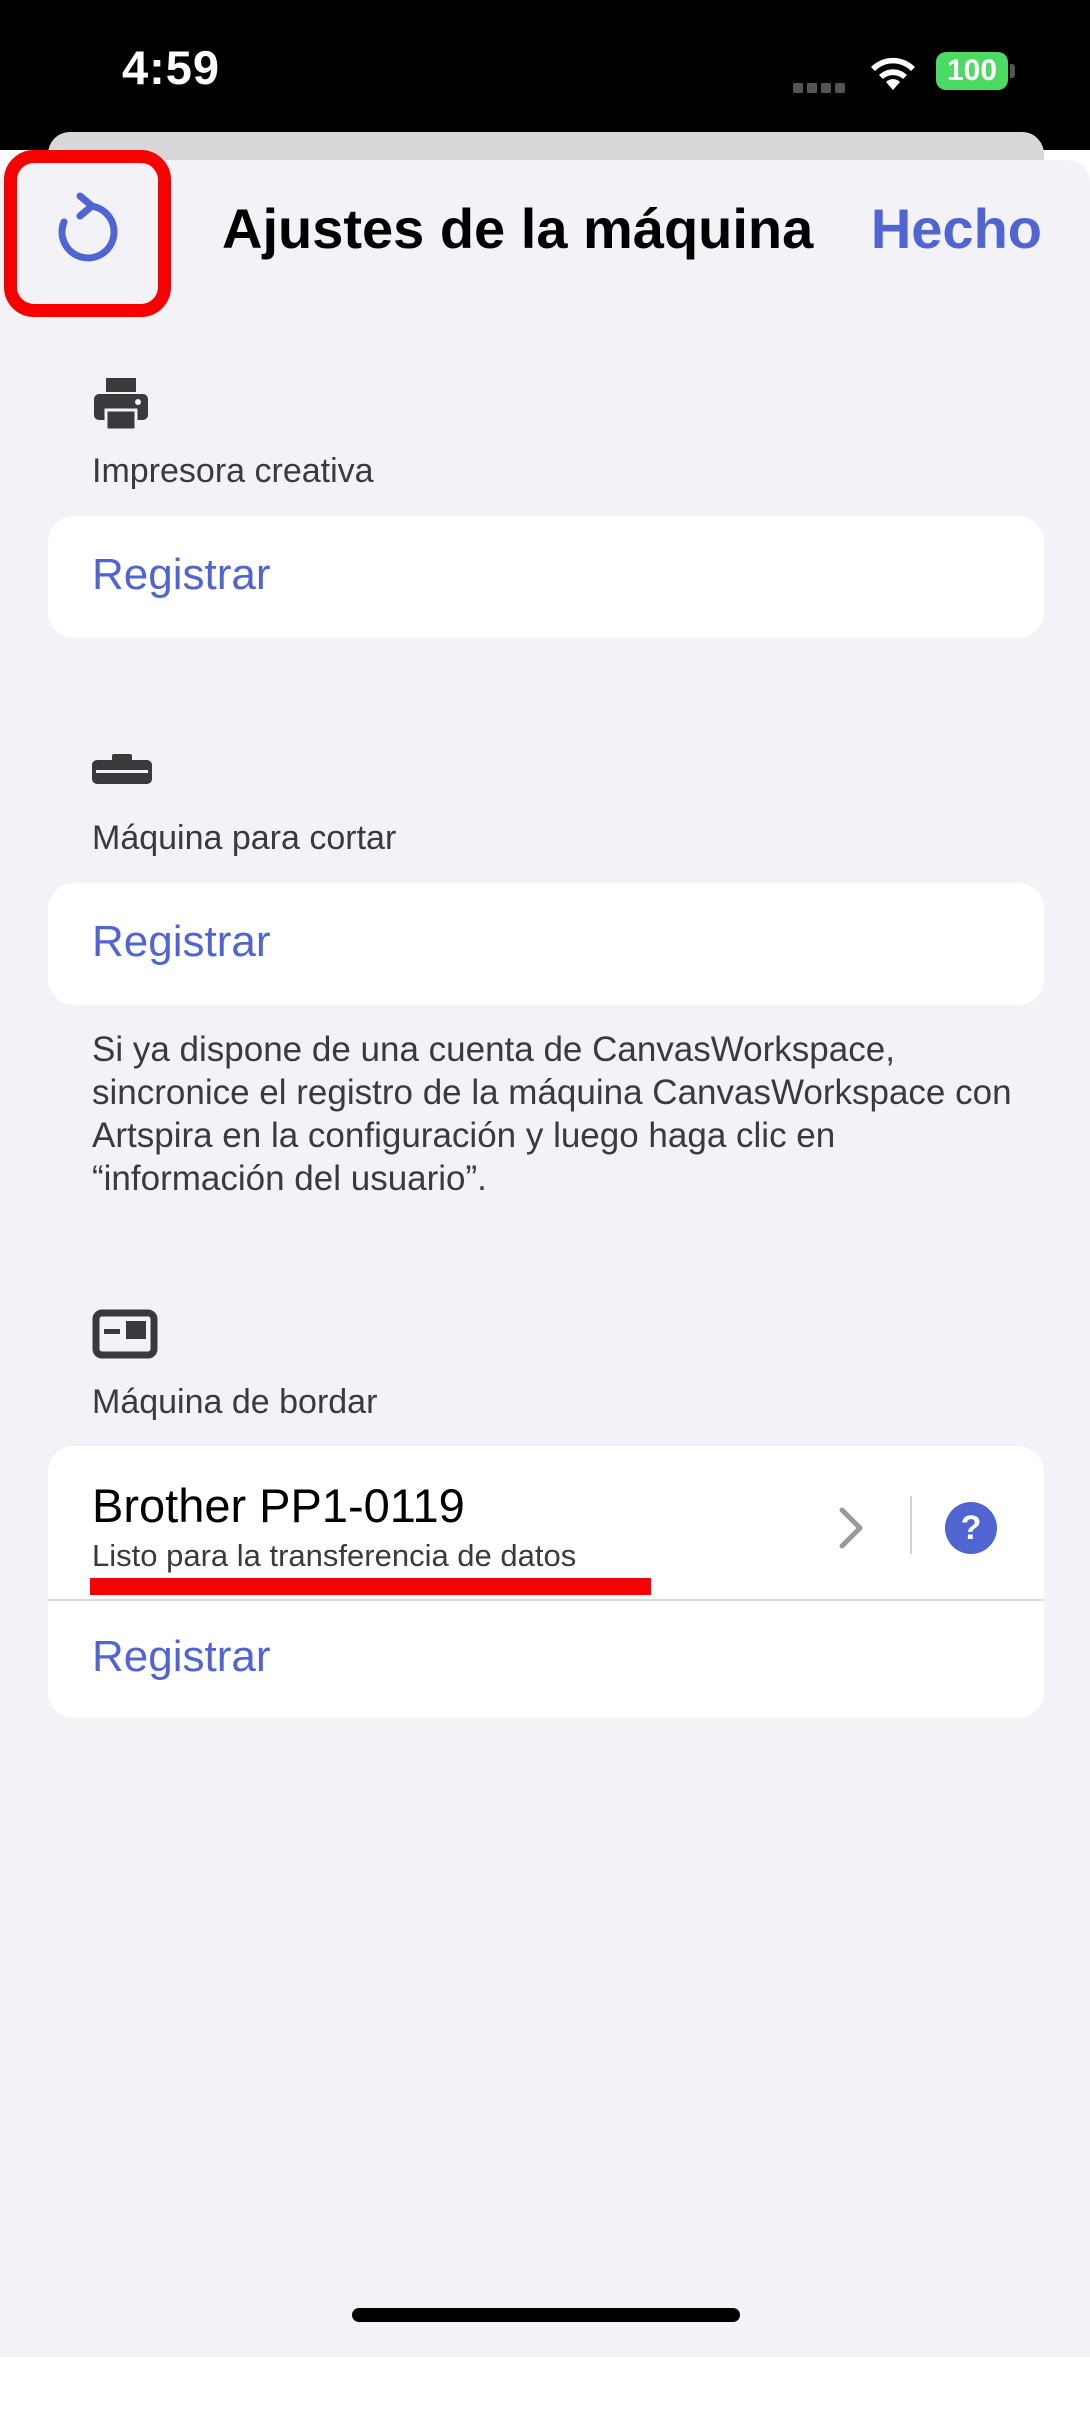 This screenshot has height=2417, width=1090. Describe the element at coordinates (278, 1505) in the screenshot. I see `device-name: Brother PP1-0119` at that location.